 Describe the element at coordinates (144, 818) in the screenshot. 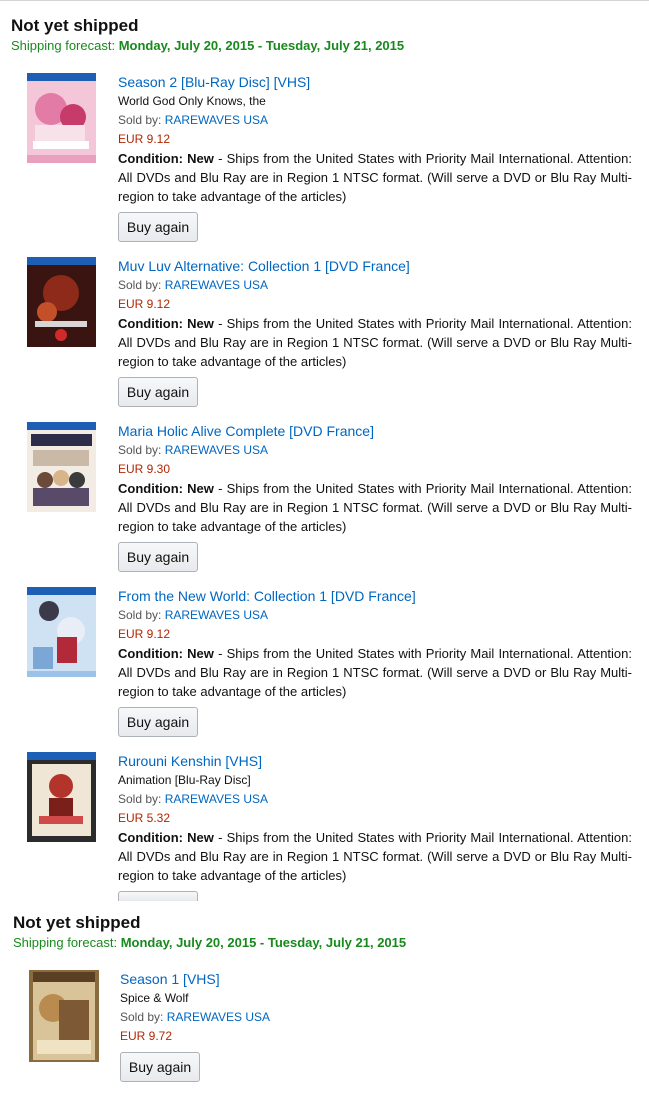

I see `item-price: EUR 5.32` at that location.